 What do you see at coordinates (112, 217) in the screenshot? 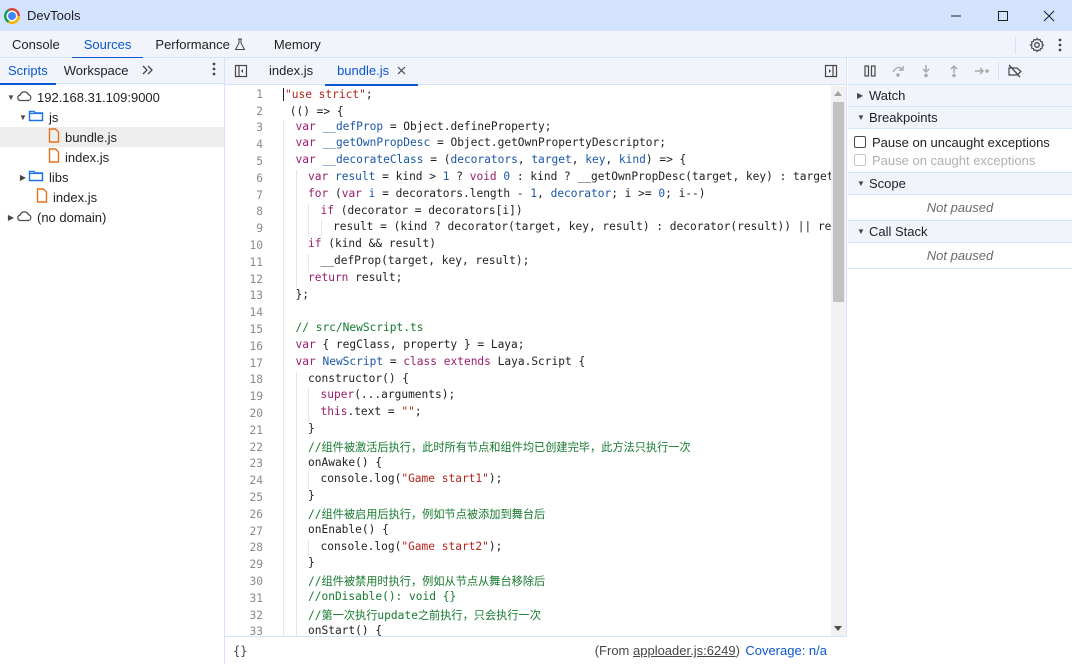
I see `tree-item-domain: ▶ (no domain)` at bounding box center [112, 217].